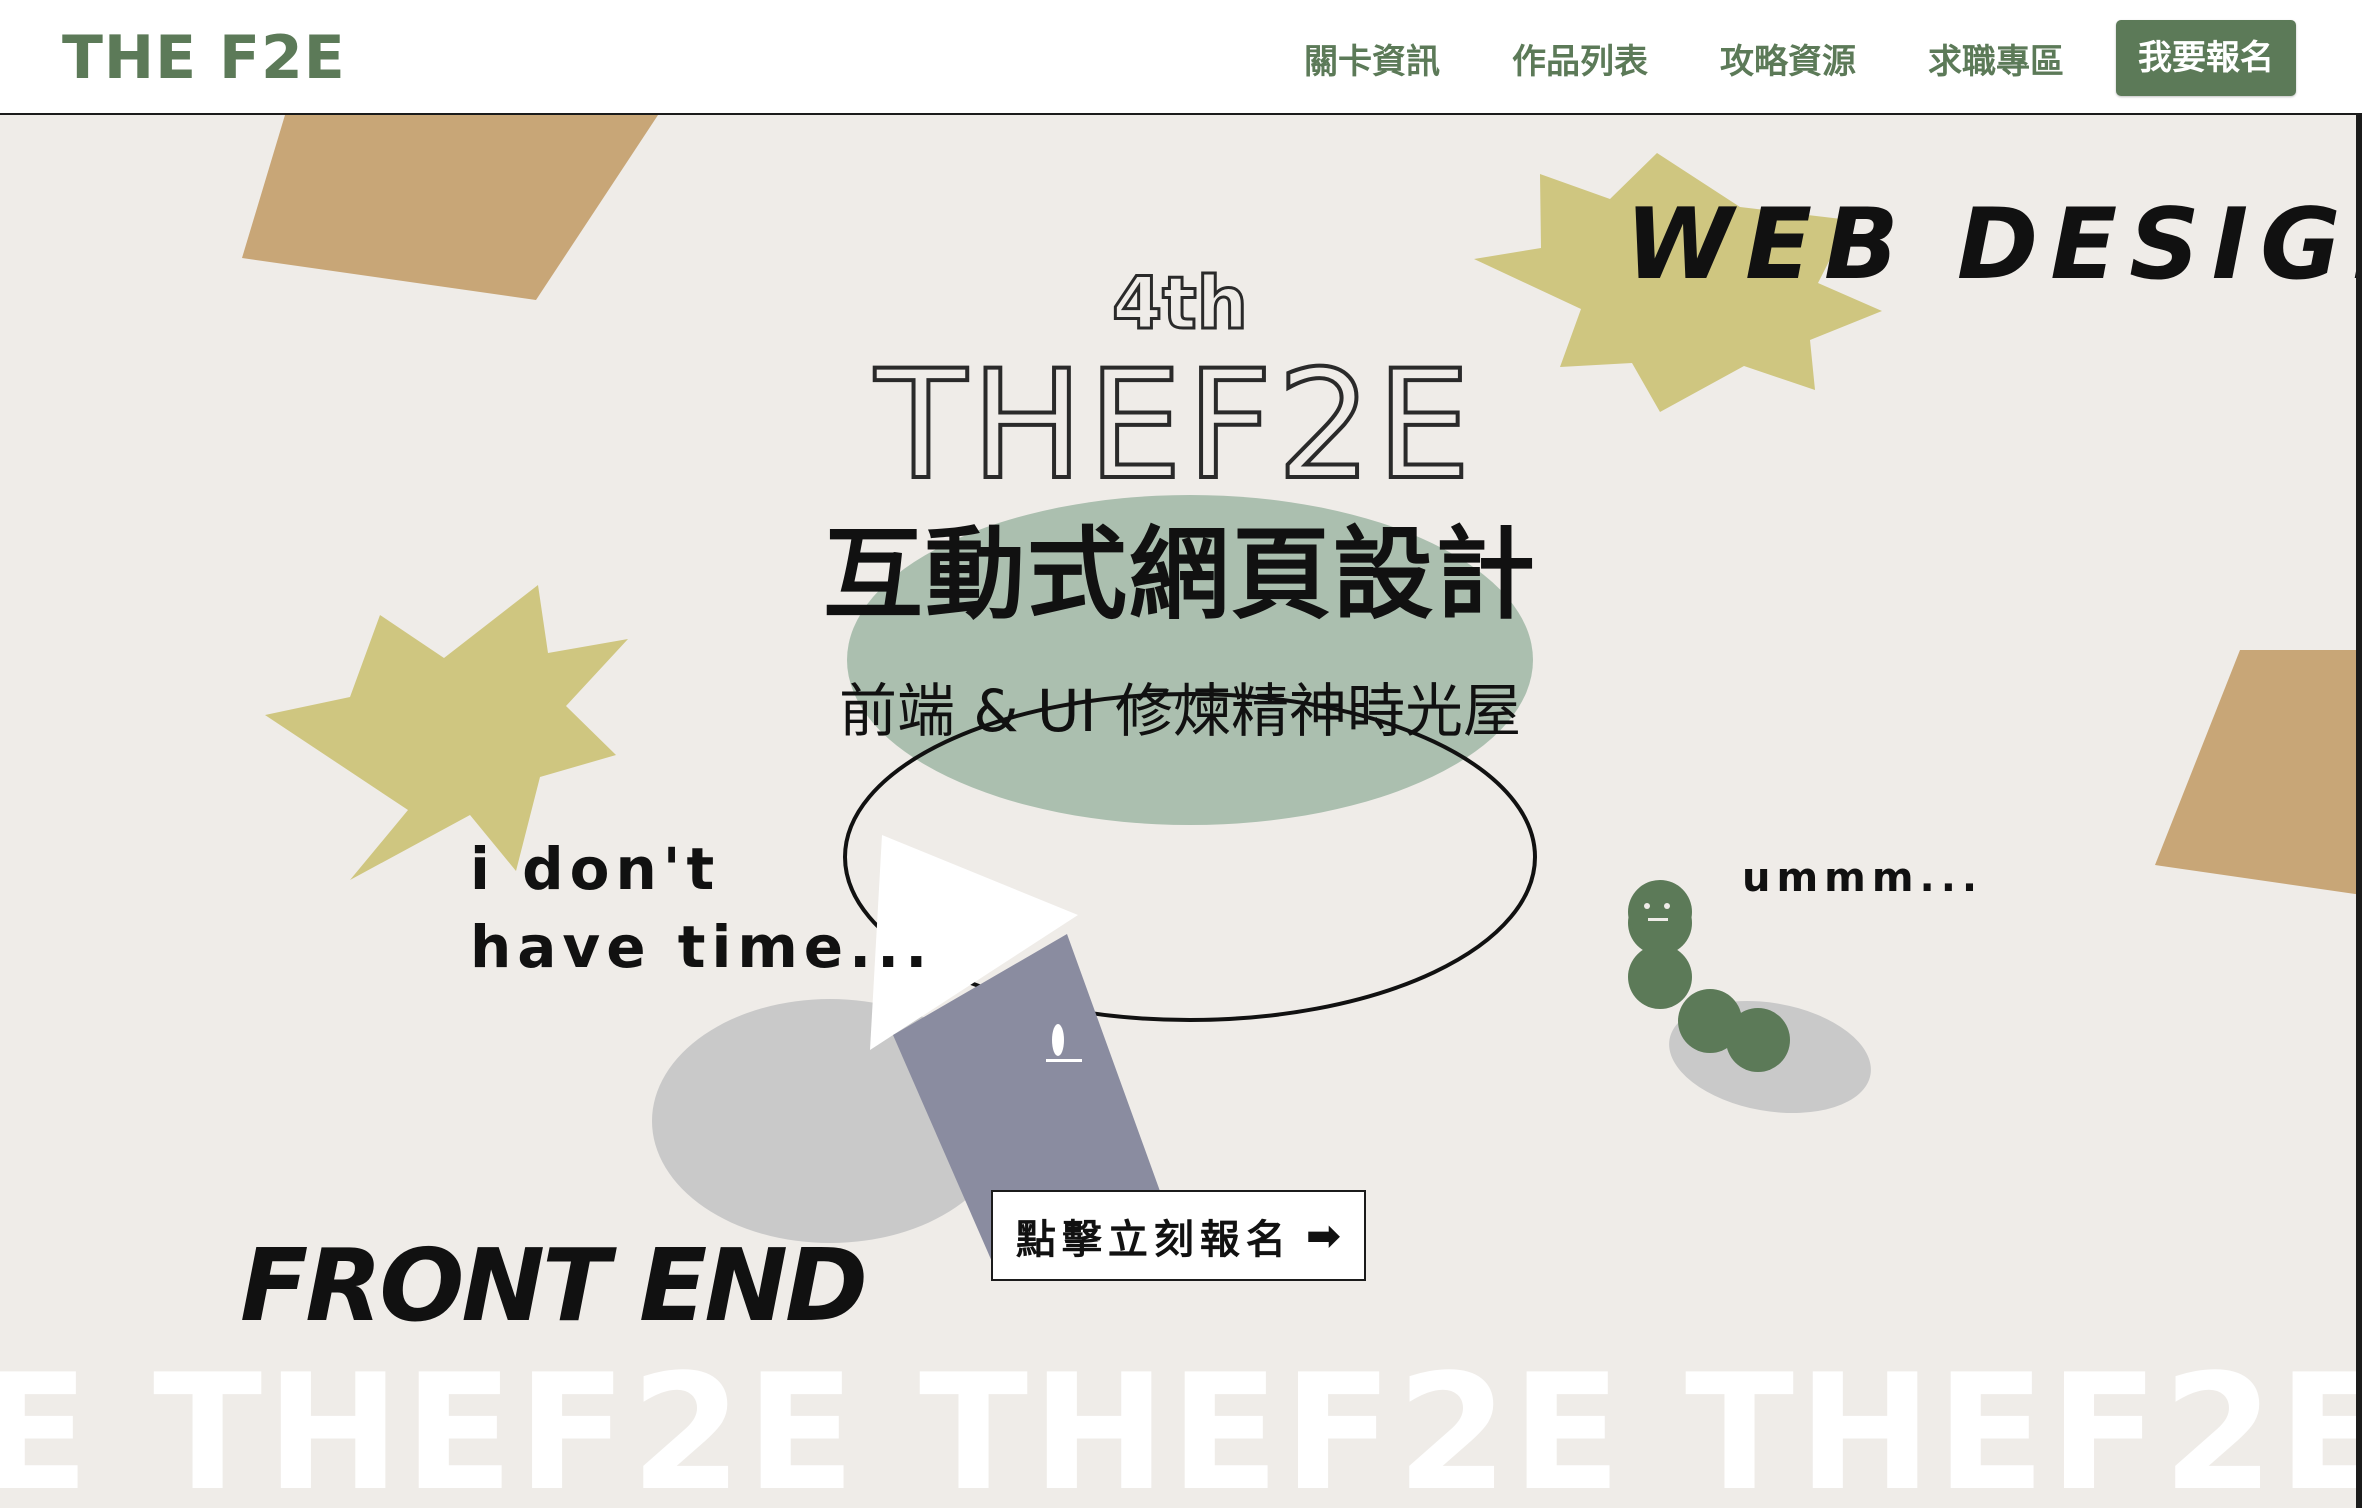 This screenshot has height=1508, width=2362. Describe the element at coordinates (450, 207) in the screenshot. I see `tan-parallelogram-shape` at that location.